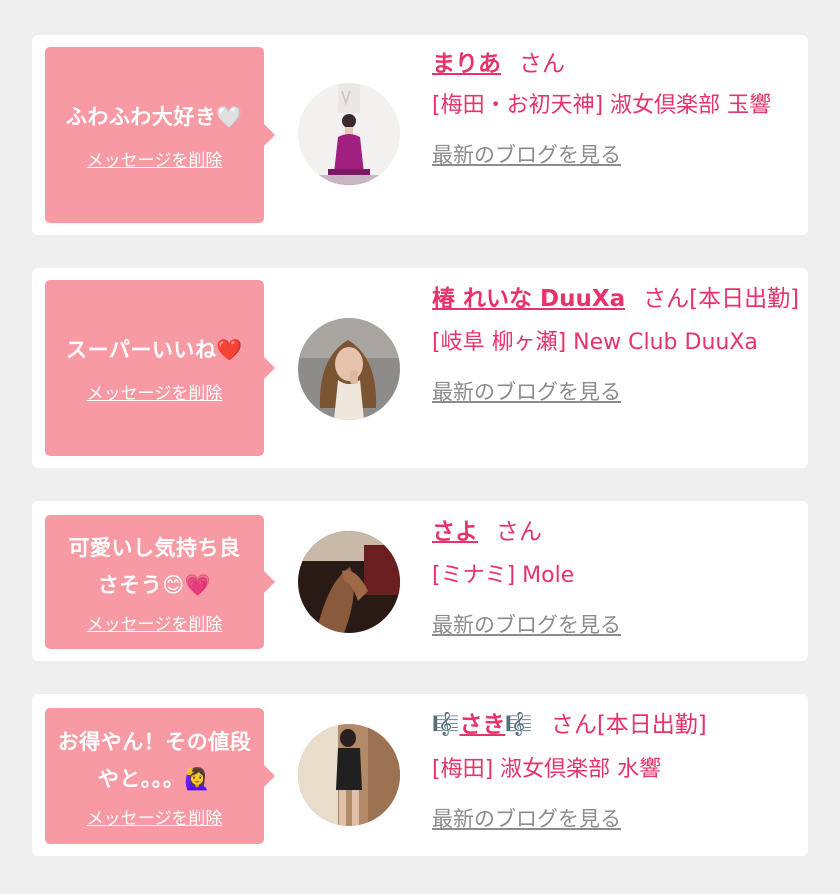  What do you see at coordinates (547, 769) in the screenshot?
I see `shop-name: [梅田] 淑女倶楽部 水響` at bounding box center [547, 769].